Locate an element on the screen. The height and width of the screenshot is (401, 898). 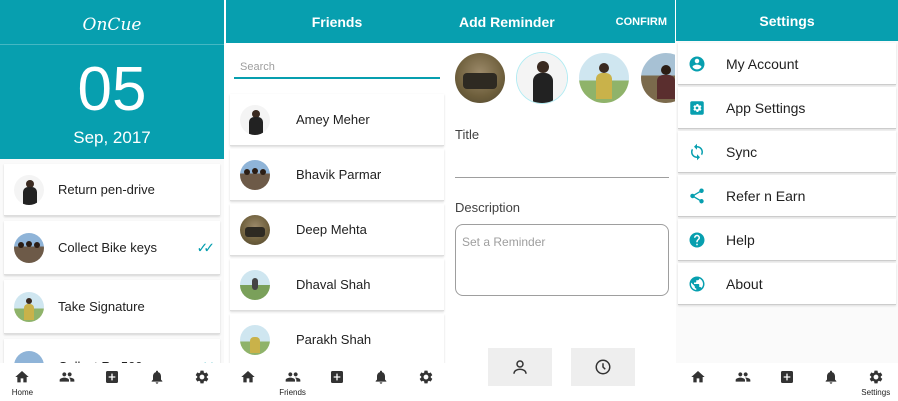
settings-item-my-account: My Account is located at coordinates (787, 64).